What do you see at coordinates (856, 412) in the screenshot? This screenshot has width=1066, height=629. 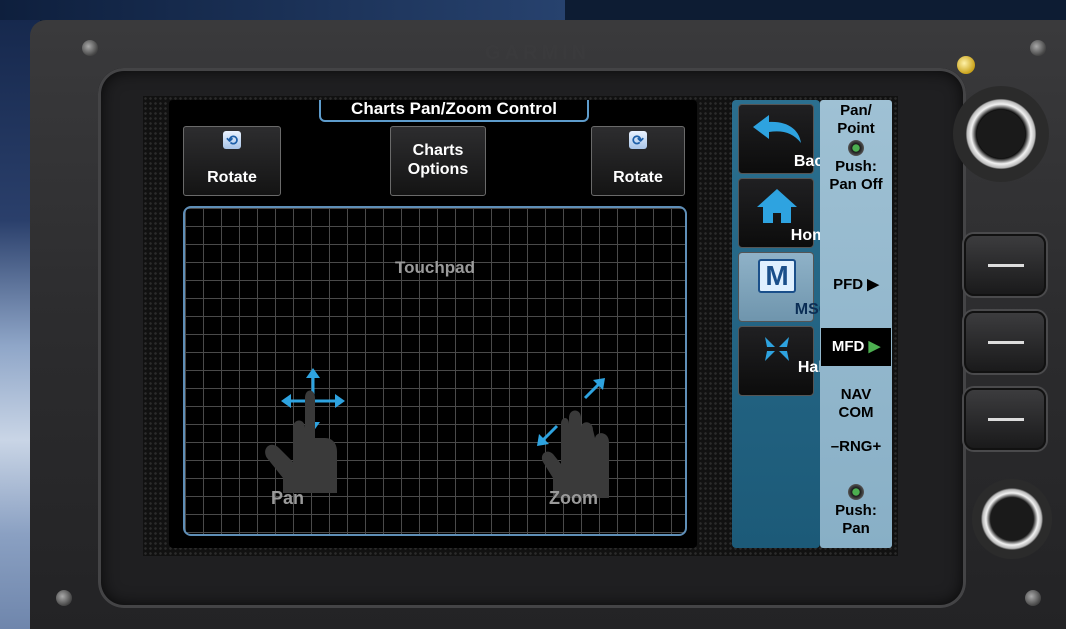 I see `com-label: COM` at bounding box center [856, 412].